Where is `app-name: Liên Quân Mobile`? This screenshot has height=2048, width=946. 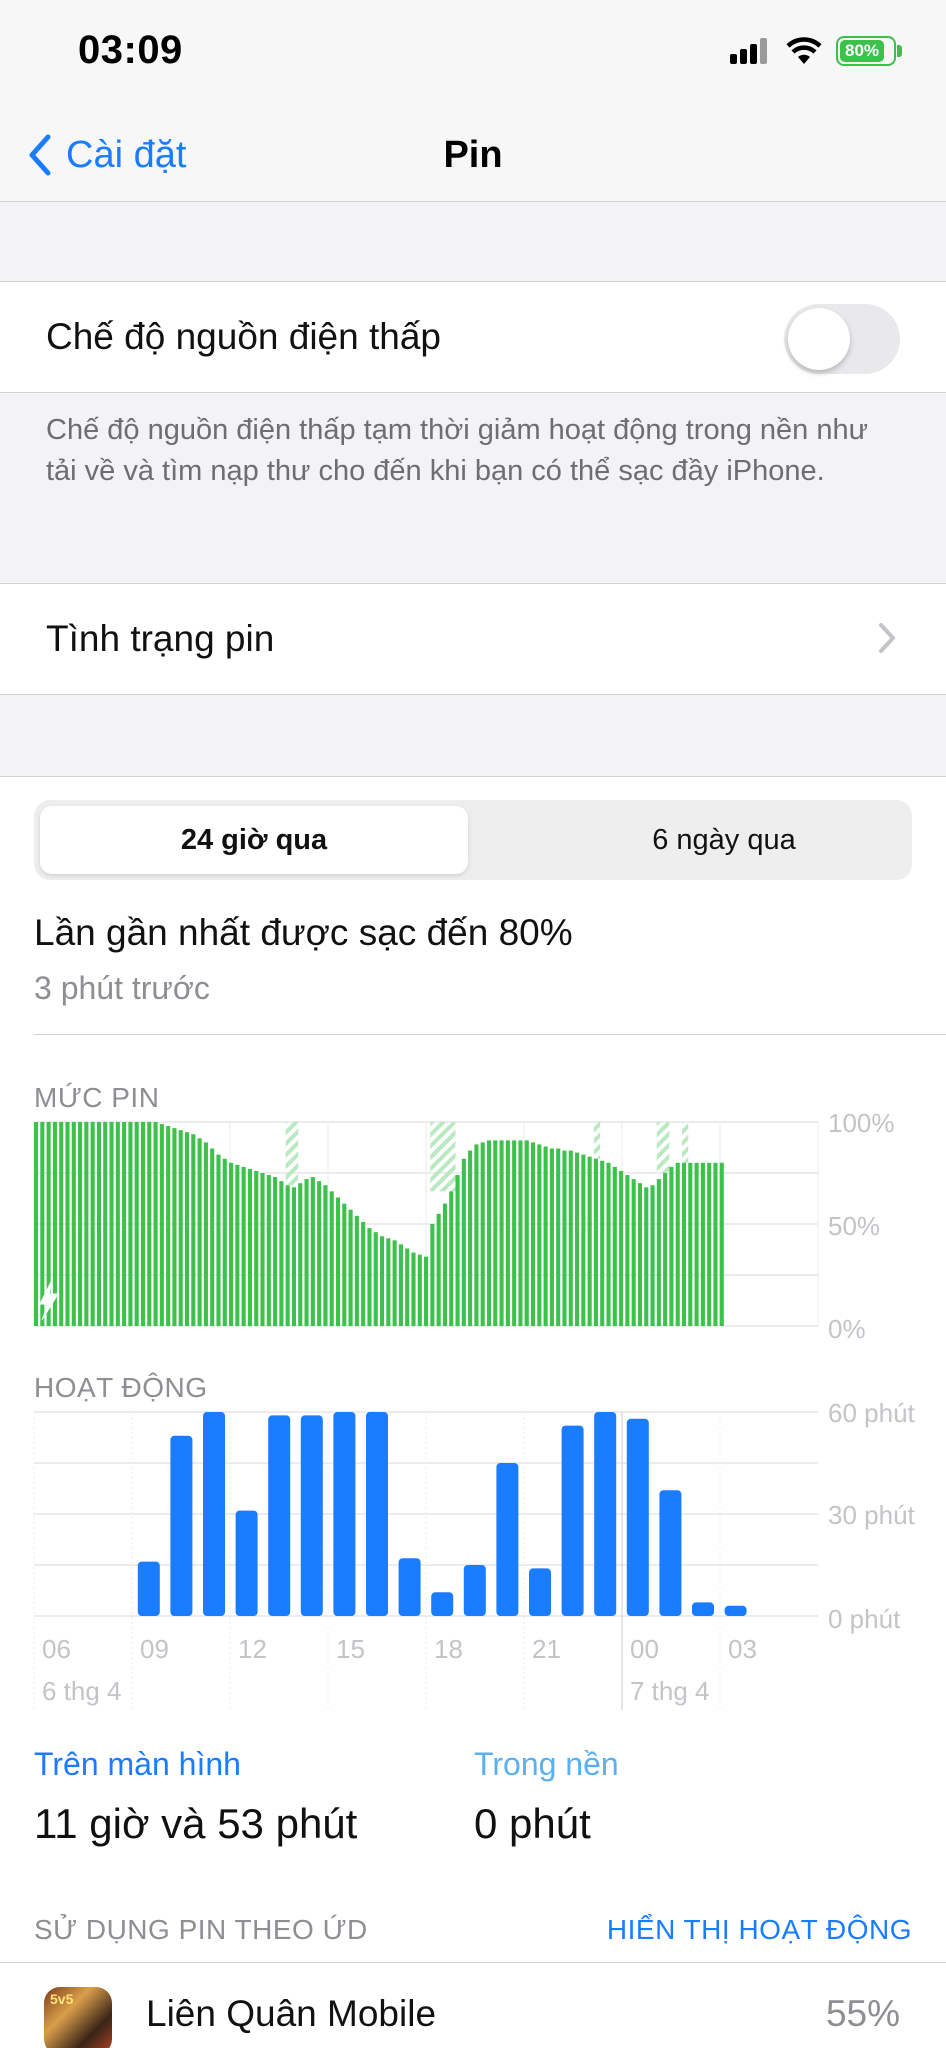
app-name: Liên Quân Mobile is located at coordinates (291, 2013).